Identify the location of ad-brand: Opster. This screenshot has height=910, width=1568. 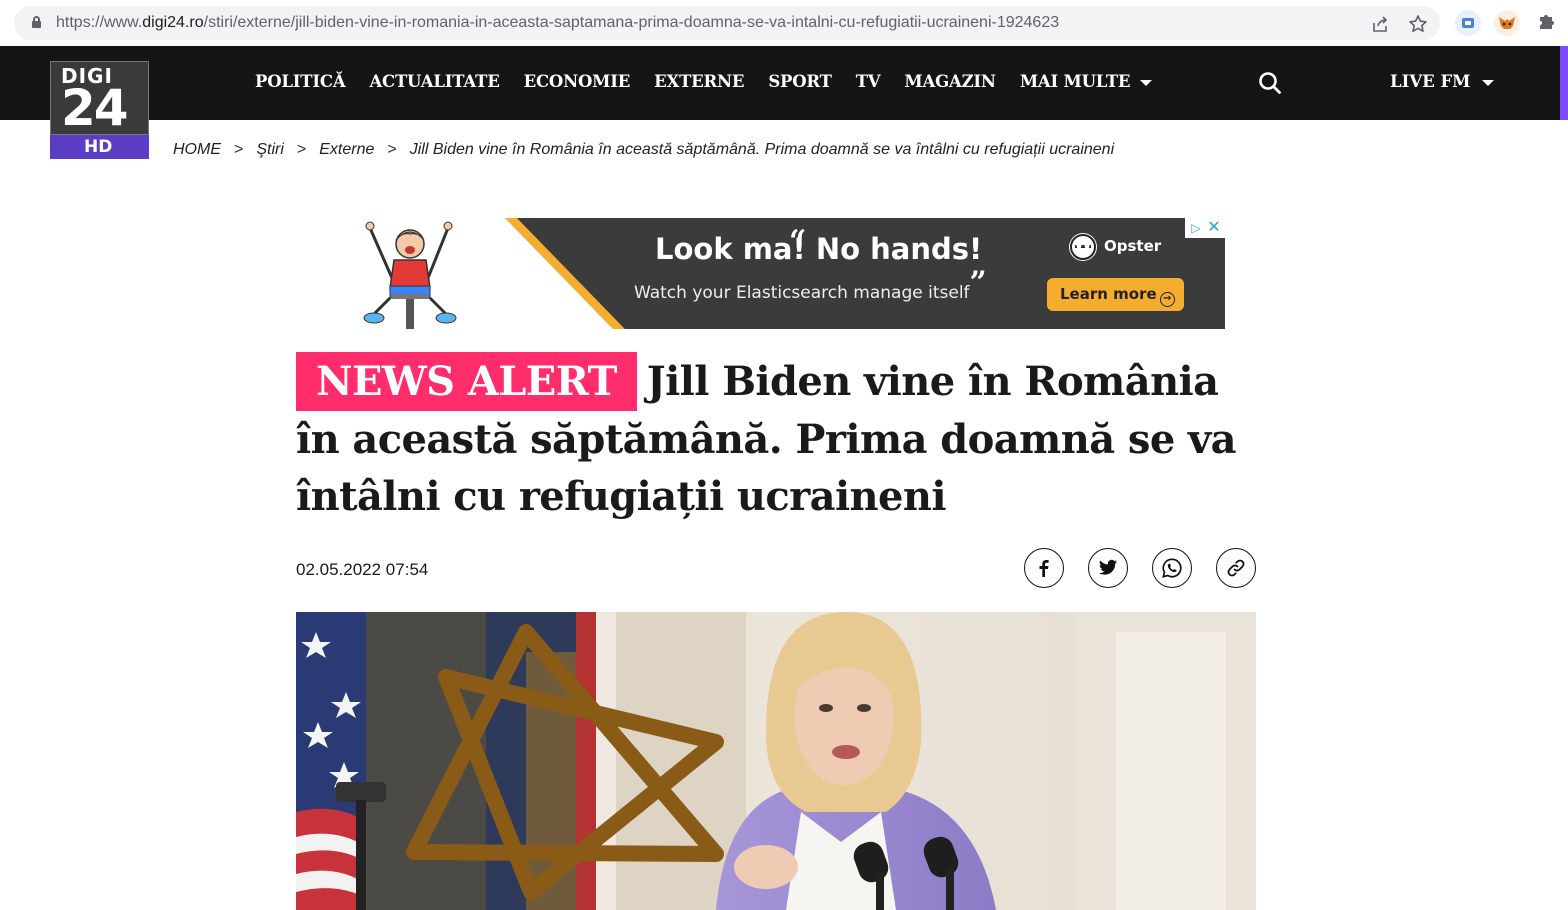
(1133, 246).